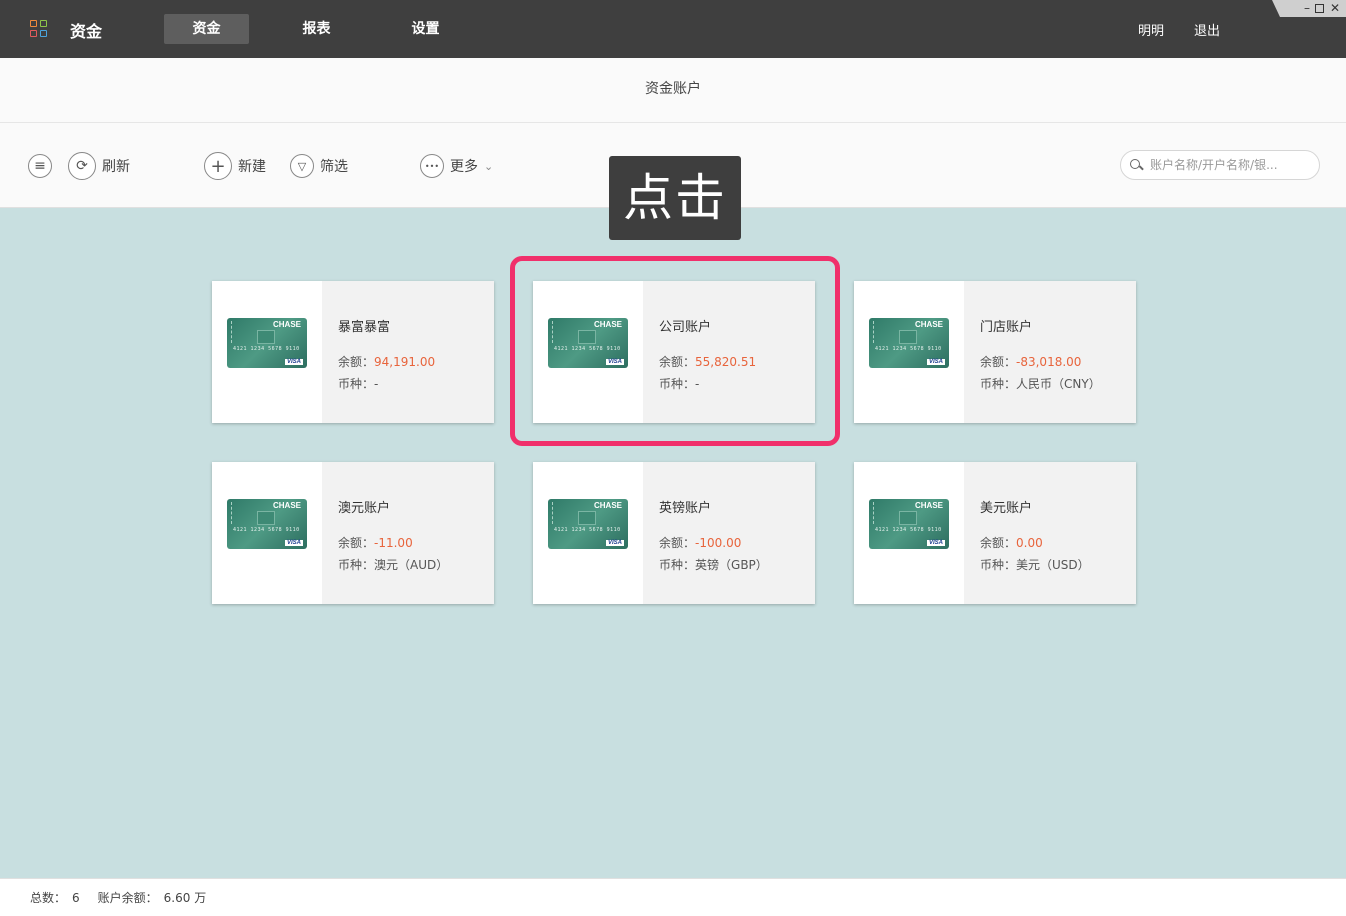 Image resolution: width=1346 pixels, height=916 pixels. I want to click on more-button: ••• 更多 ⌄, so click(456, 166).